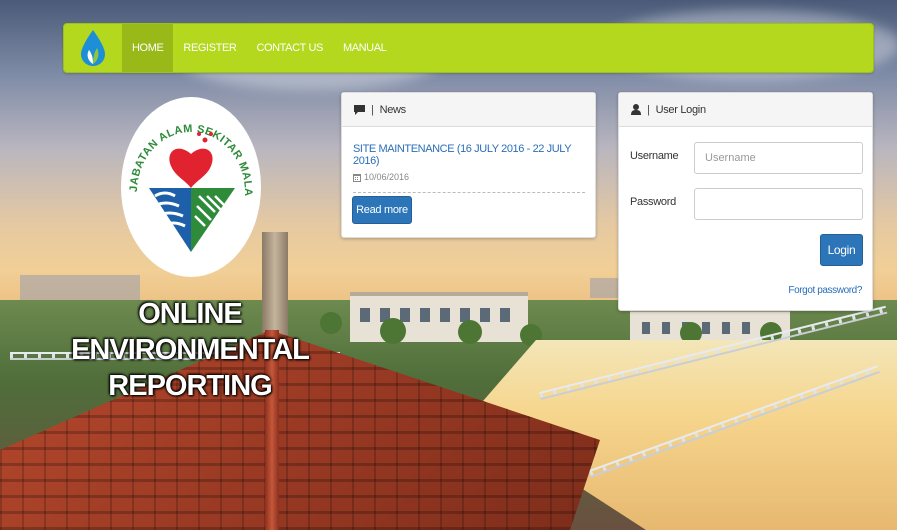  What do you see at coordinates (681, 109) in the screenshot?
I see `login-heading: User Login` at bounding box center [681, 109].